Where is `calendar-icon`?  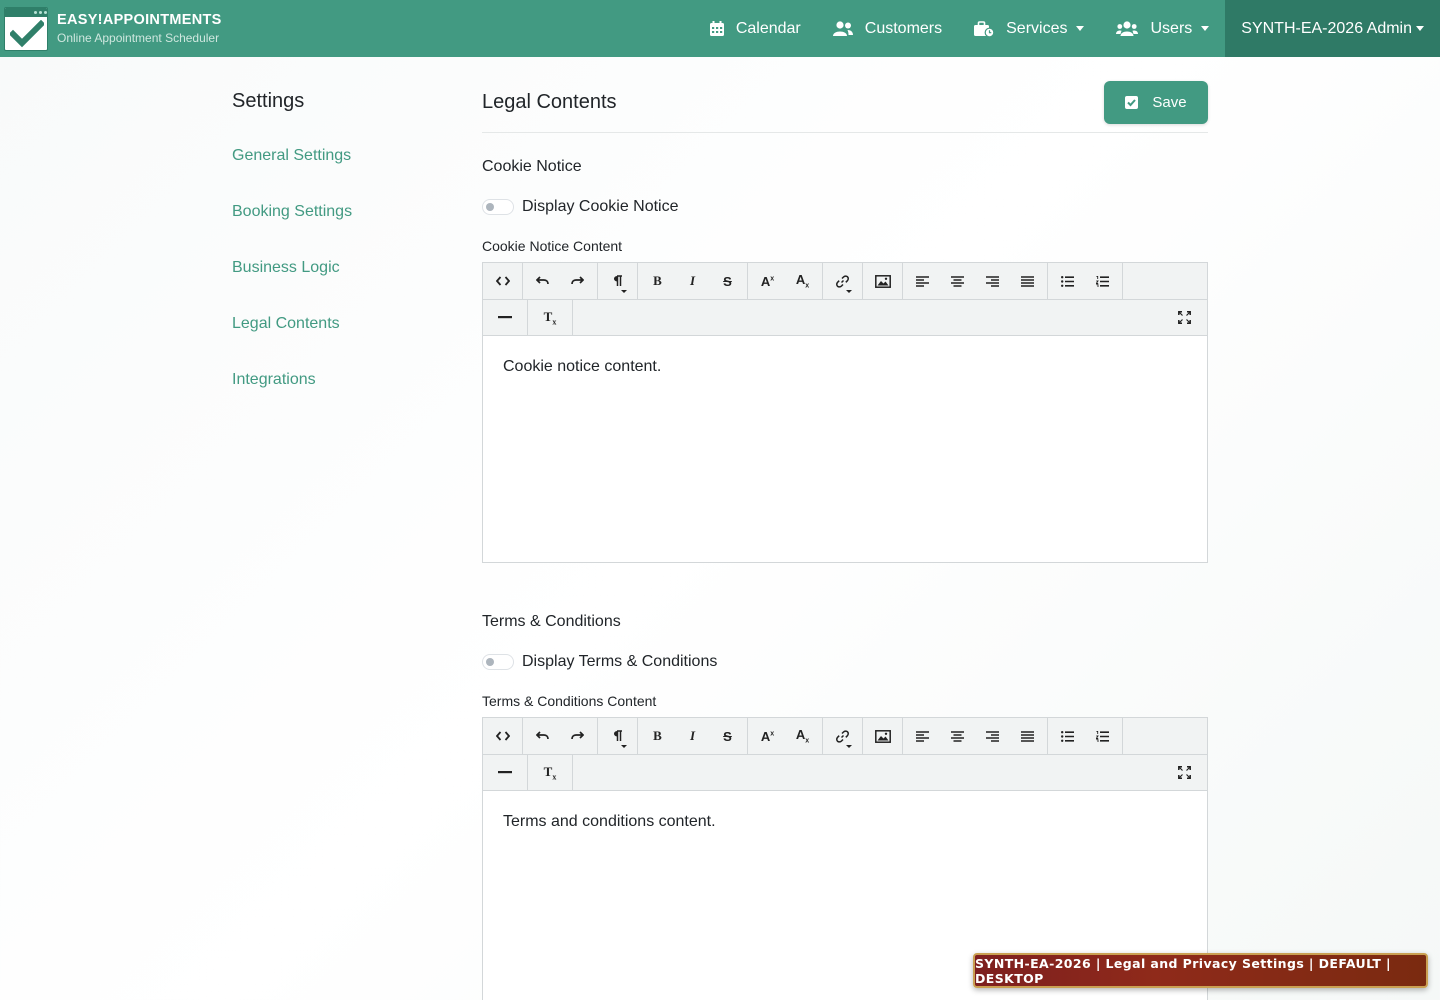
calendar-icon is located at coordinates (716, 28).